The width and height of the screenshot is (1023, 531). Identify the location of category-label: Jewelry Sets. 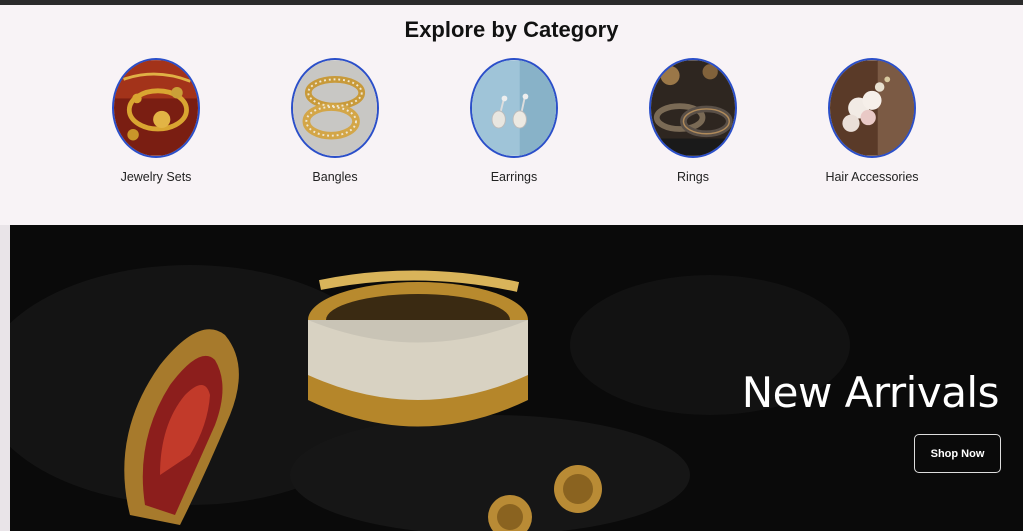
(156, 177).